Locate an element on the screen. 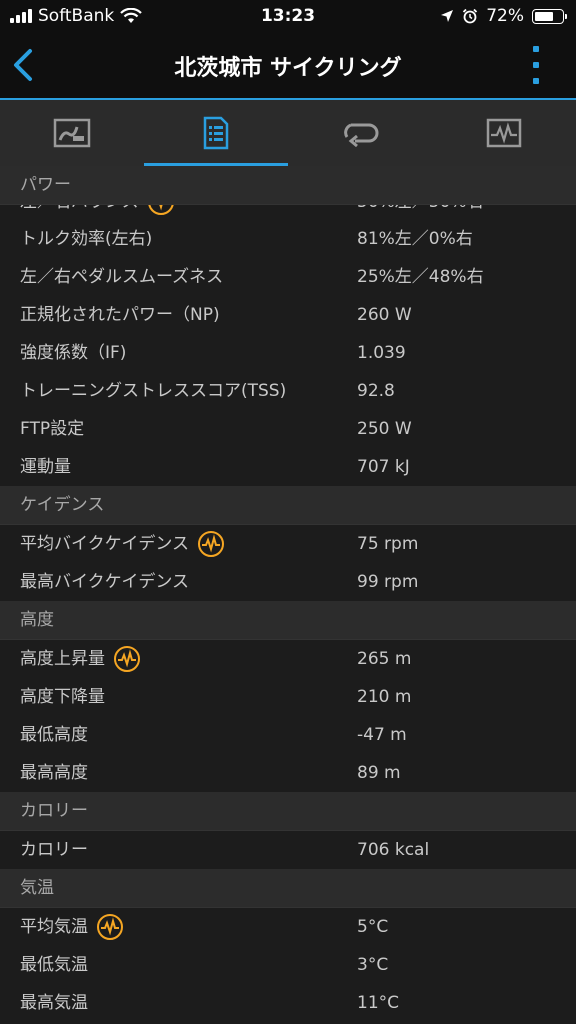 The image size is (576, 1024). stat-label: 平均バイクケイデンス is located at coordinates (122, 544).